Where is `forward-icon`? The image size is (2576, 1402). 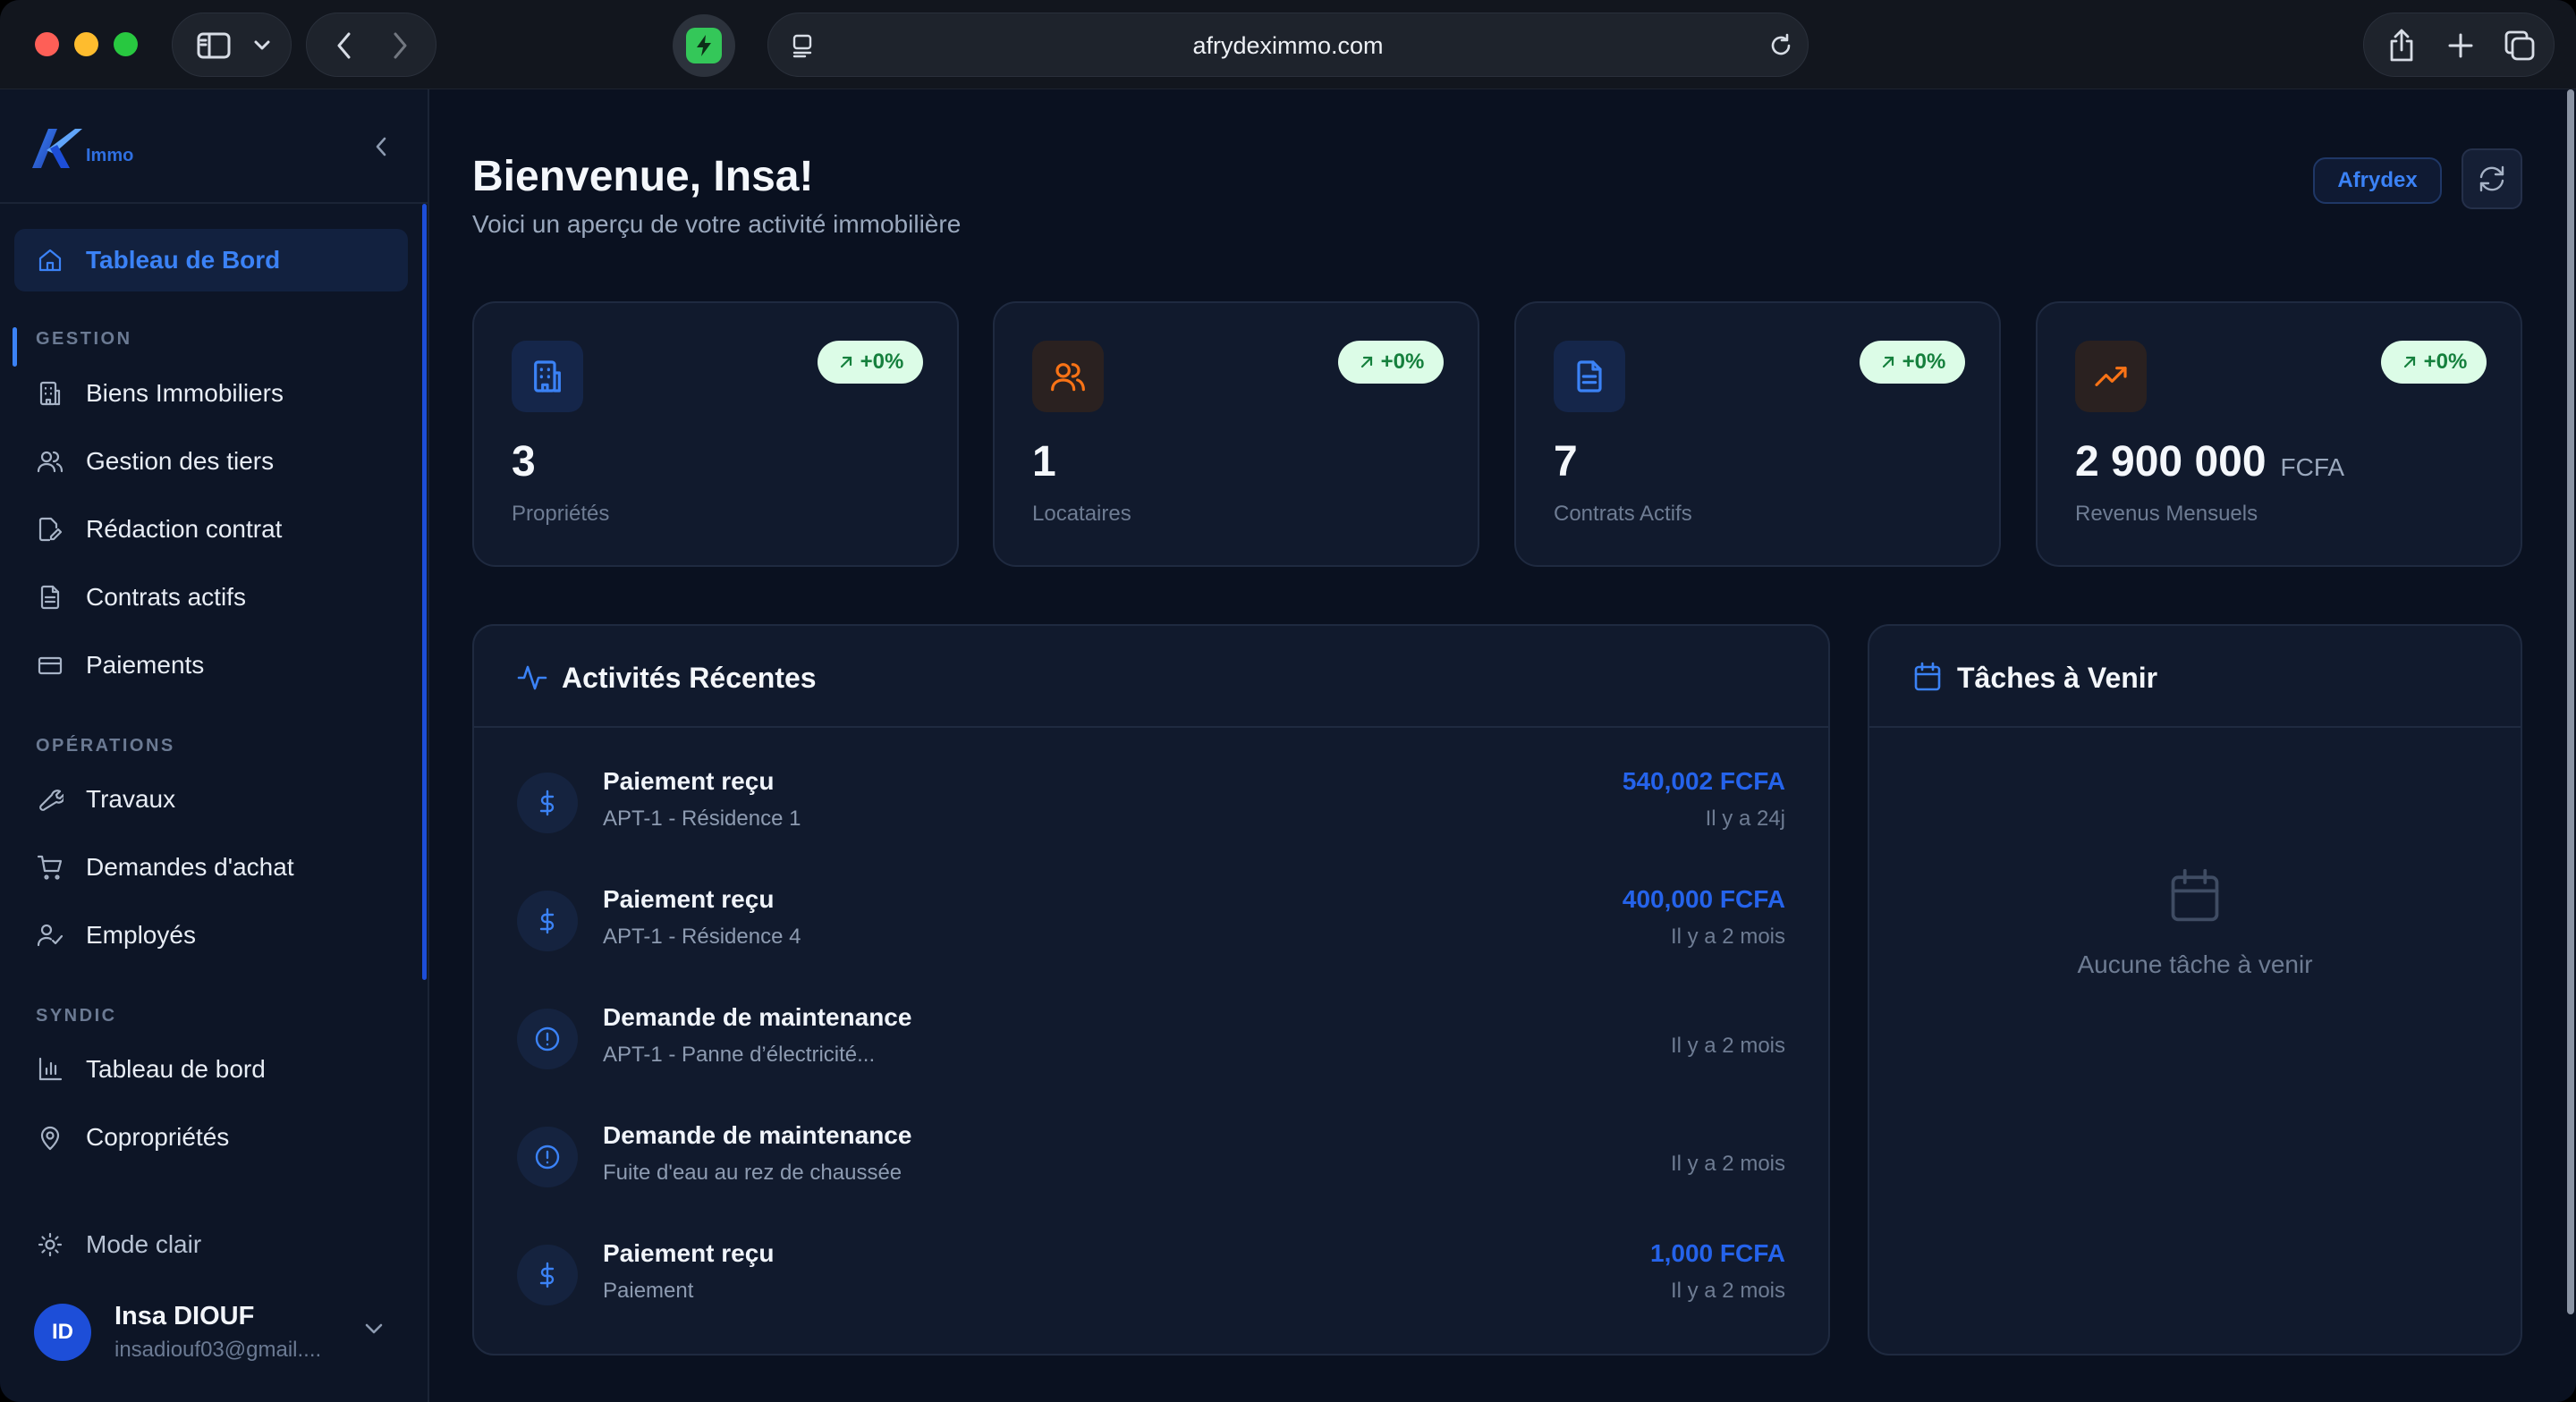 forward-icon is located at coordinates (400, 45).